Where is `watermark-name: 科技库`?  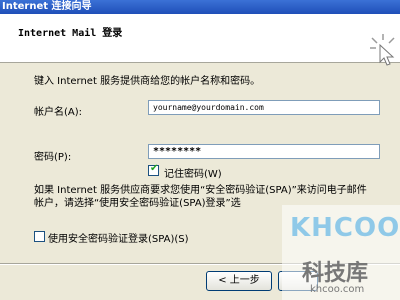 watermark-name: 科技库 is located at coordinates (335, 273).